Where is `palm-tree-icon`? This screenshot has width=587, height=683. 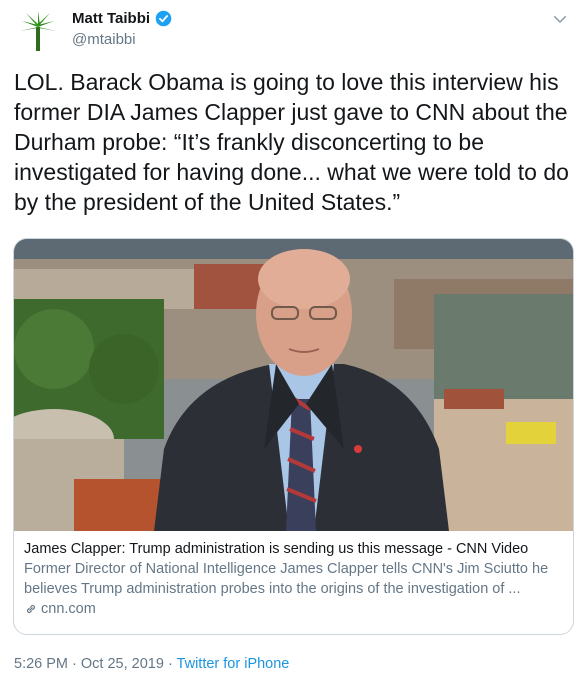 palm-tree-icon is located at coordinates (38, 31).